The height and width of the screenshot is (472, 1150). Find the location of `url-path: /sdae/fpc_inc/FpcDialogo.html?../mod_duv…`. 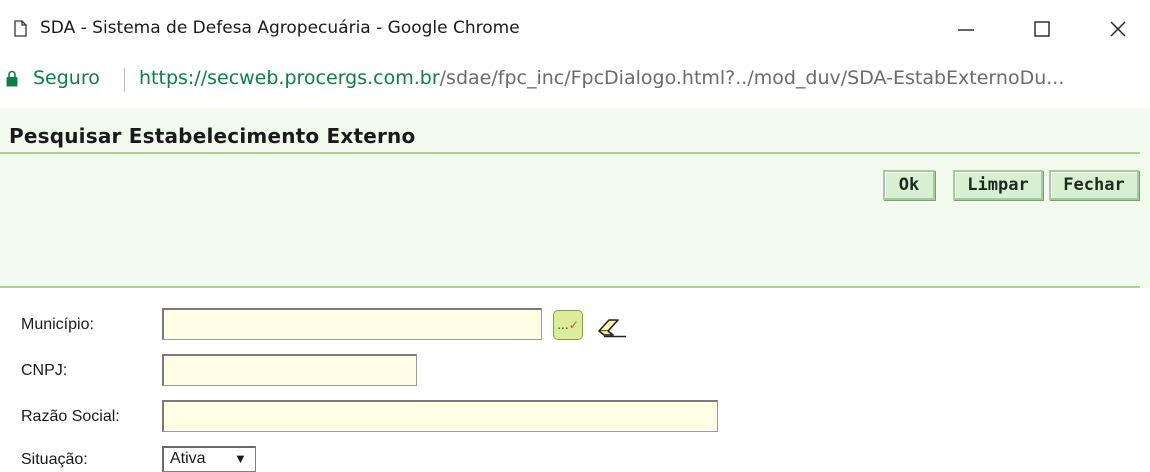

url-path: /sdae/fpc_inc/FpcDialogo.html?../mod_duv… is located at coordinates (752, 78).